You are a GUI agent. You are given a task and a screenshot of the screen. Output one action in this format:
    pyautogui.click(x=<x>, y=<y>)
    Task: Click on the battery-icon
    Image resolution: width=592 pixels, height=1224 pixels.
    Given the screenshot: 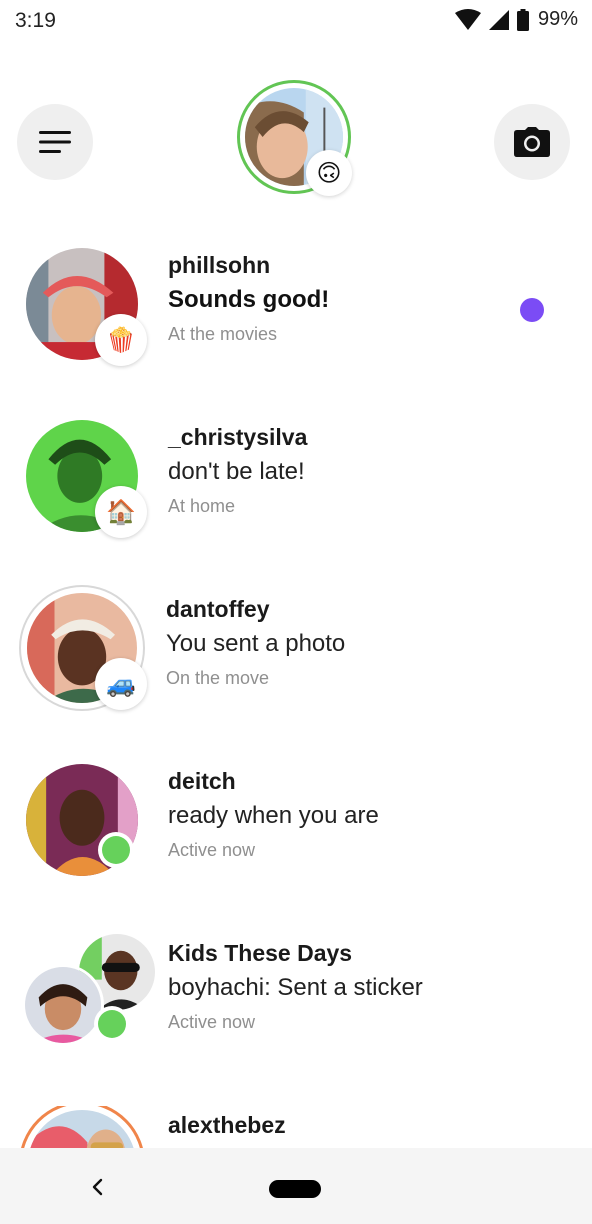 What is the action you would take?
    pyautogui.click(x=522, y=19)
    